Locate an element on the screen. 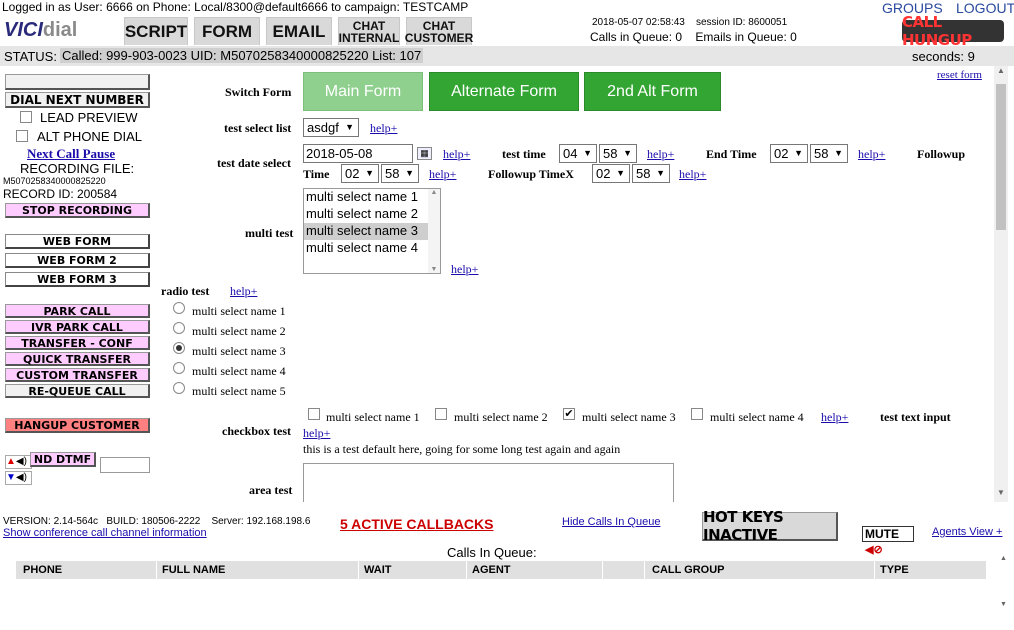 Image resolution: width=1014 pixels, height=630 pixels. blank-button is located at coordinates (77, 82).